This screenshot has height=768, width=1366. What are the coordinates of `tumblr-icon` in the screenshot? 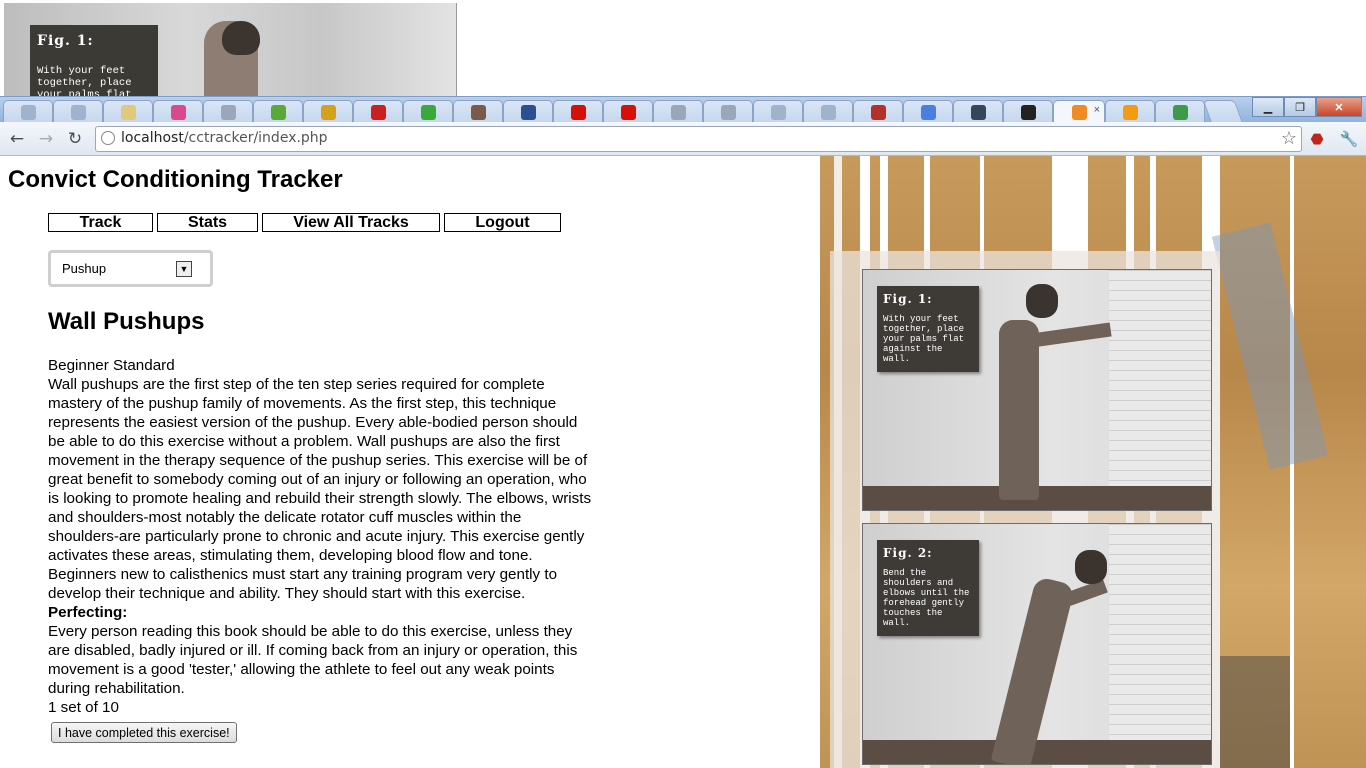 It's located at (978, 112).